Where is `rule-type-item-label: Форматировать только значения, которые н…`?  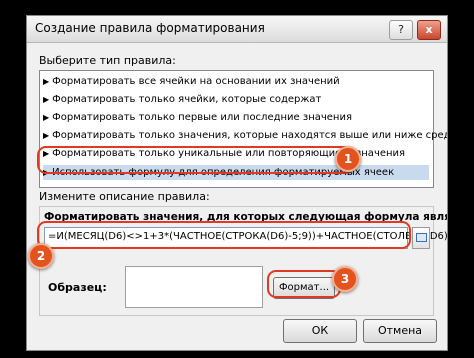 rule-type-item-label: Форматировать только значения, которые н… is located at coordinates (250, 135).